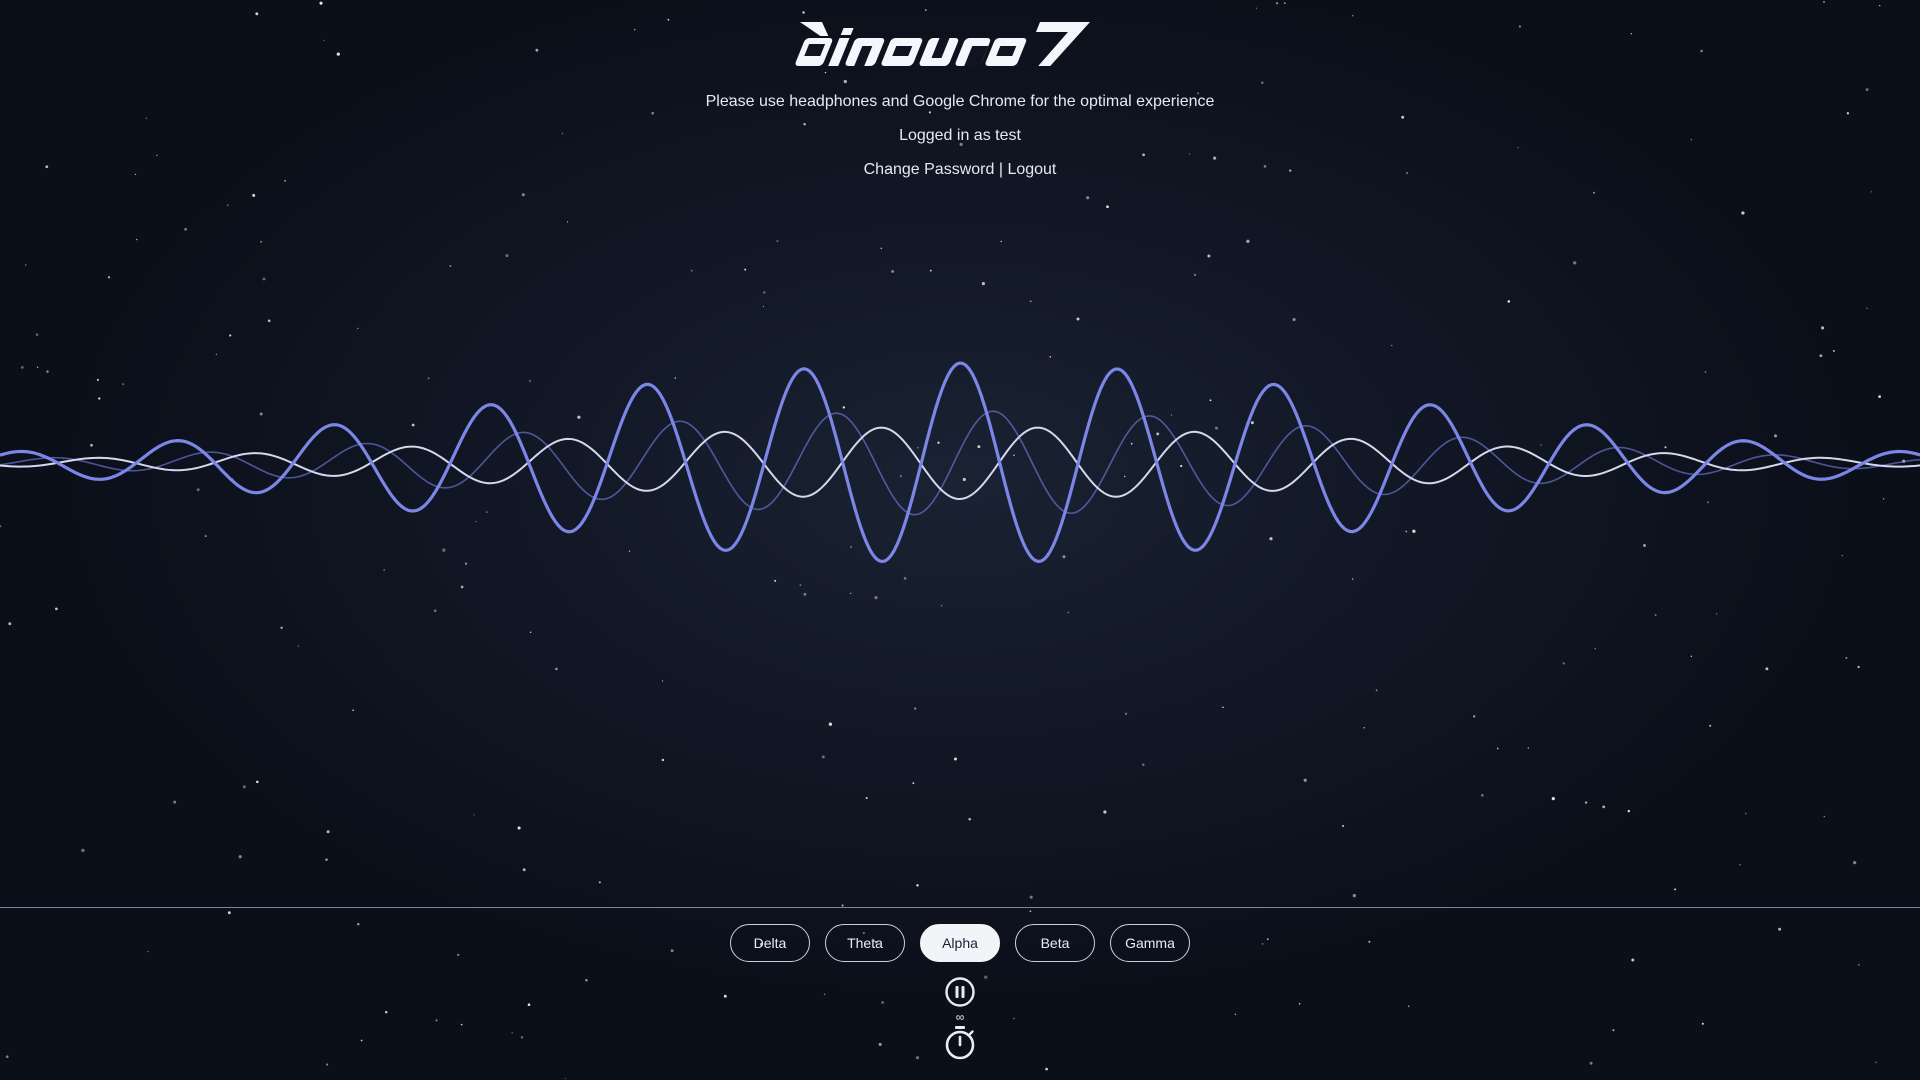 This screenshot has height=1080, width=1920. What do you see at coordinates (1031, 169) in the screenshot?
I see `logout-link: Logout` at bounding box center [1031, 169].